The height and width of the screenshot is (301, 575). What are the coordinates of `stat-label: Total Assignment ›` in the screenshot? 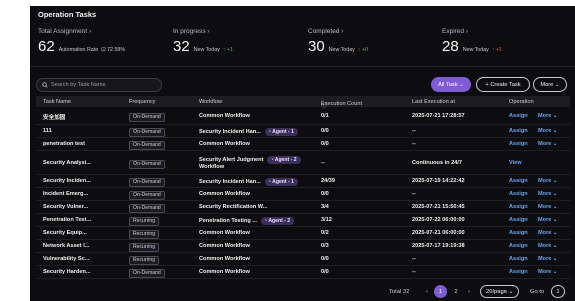 It's located at (81, 31).